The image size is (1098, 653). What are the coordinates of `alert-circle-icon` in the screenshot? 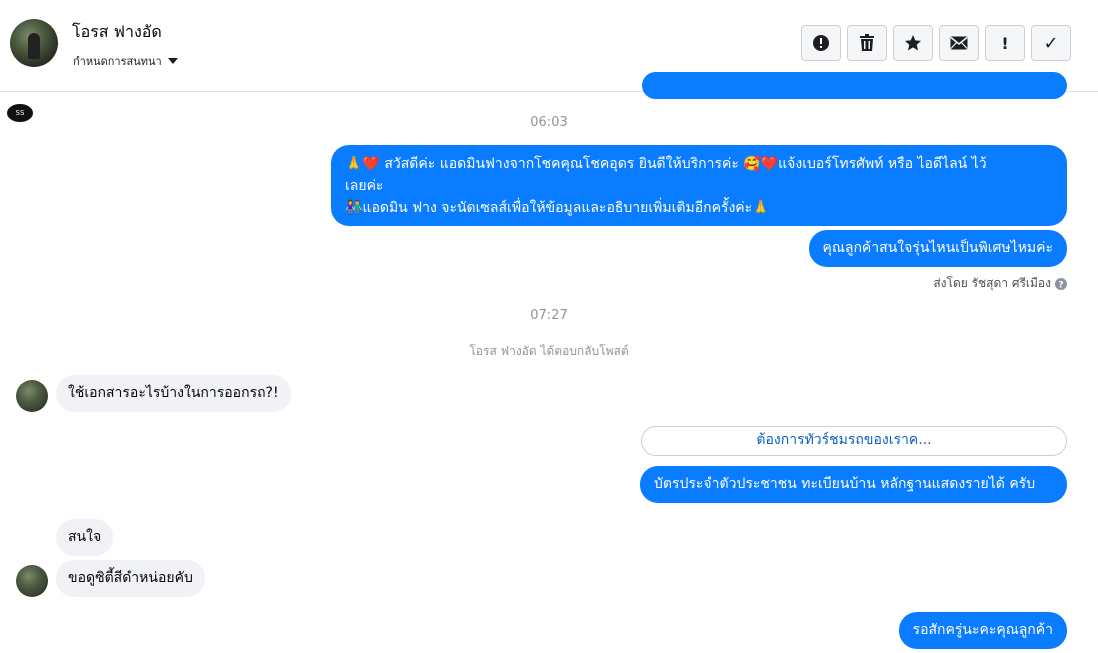 It's located at (821, 43).